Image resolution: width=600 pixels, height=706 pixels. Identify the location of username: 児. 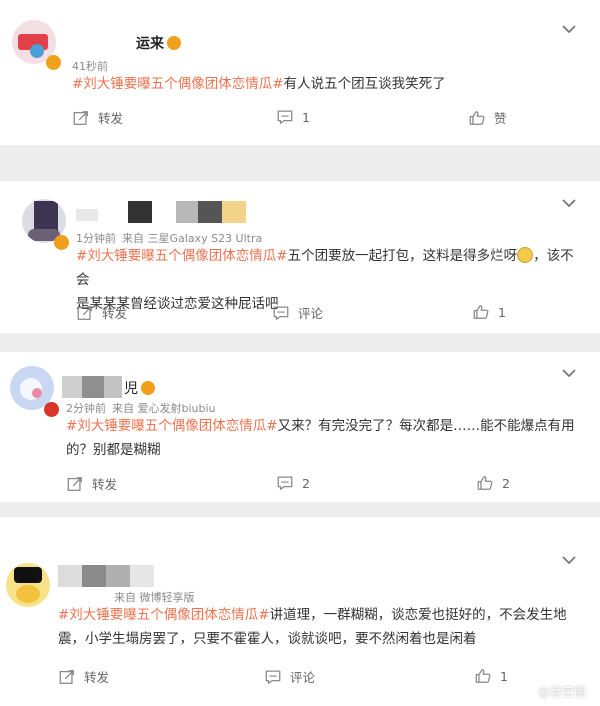
(139, 388).